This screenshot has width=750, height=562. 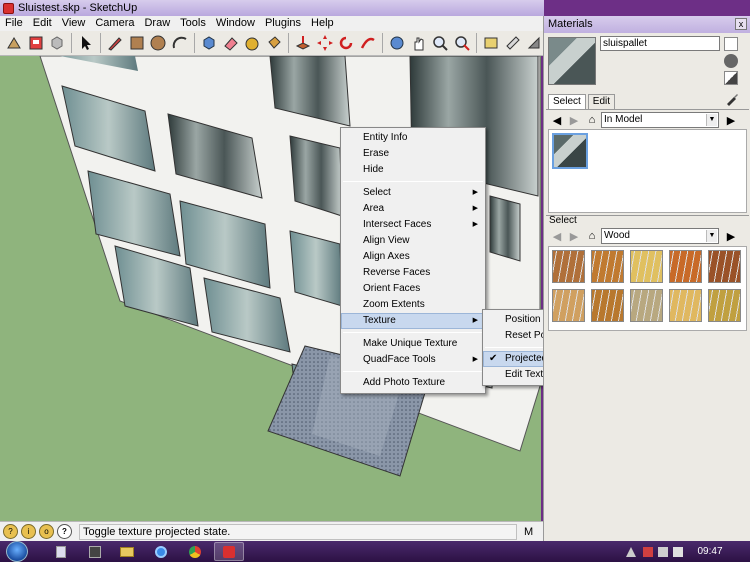 I want to click on menu-item-entity-info: Entity Info, so click(x=413, y=138).